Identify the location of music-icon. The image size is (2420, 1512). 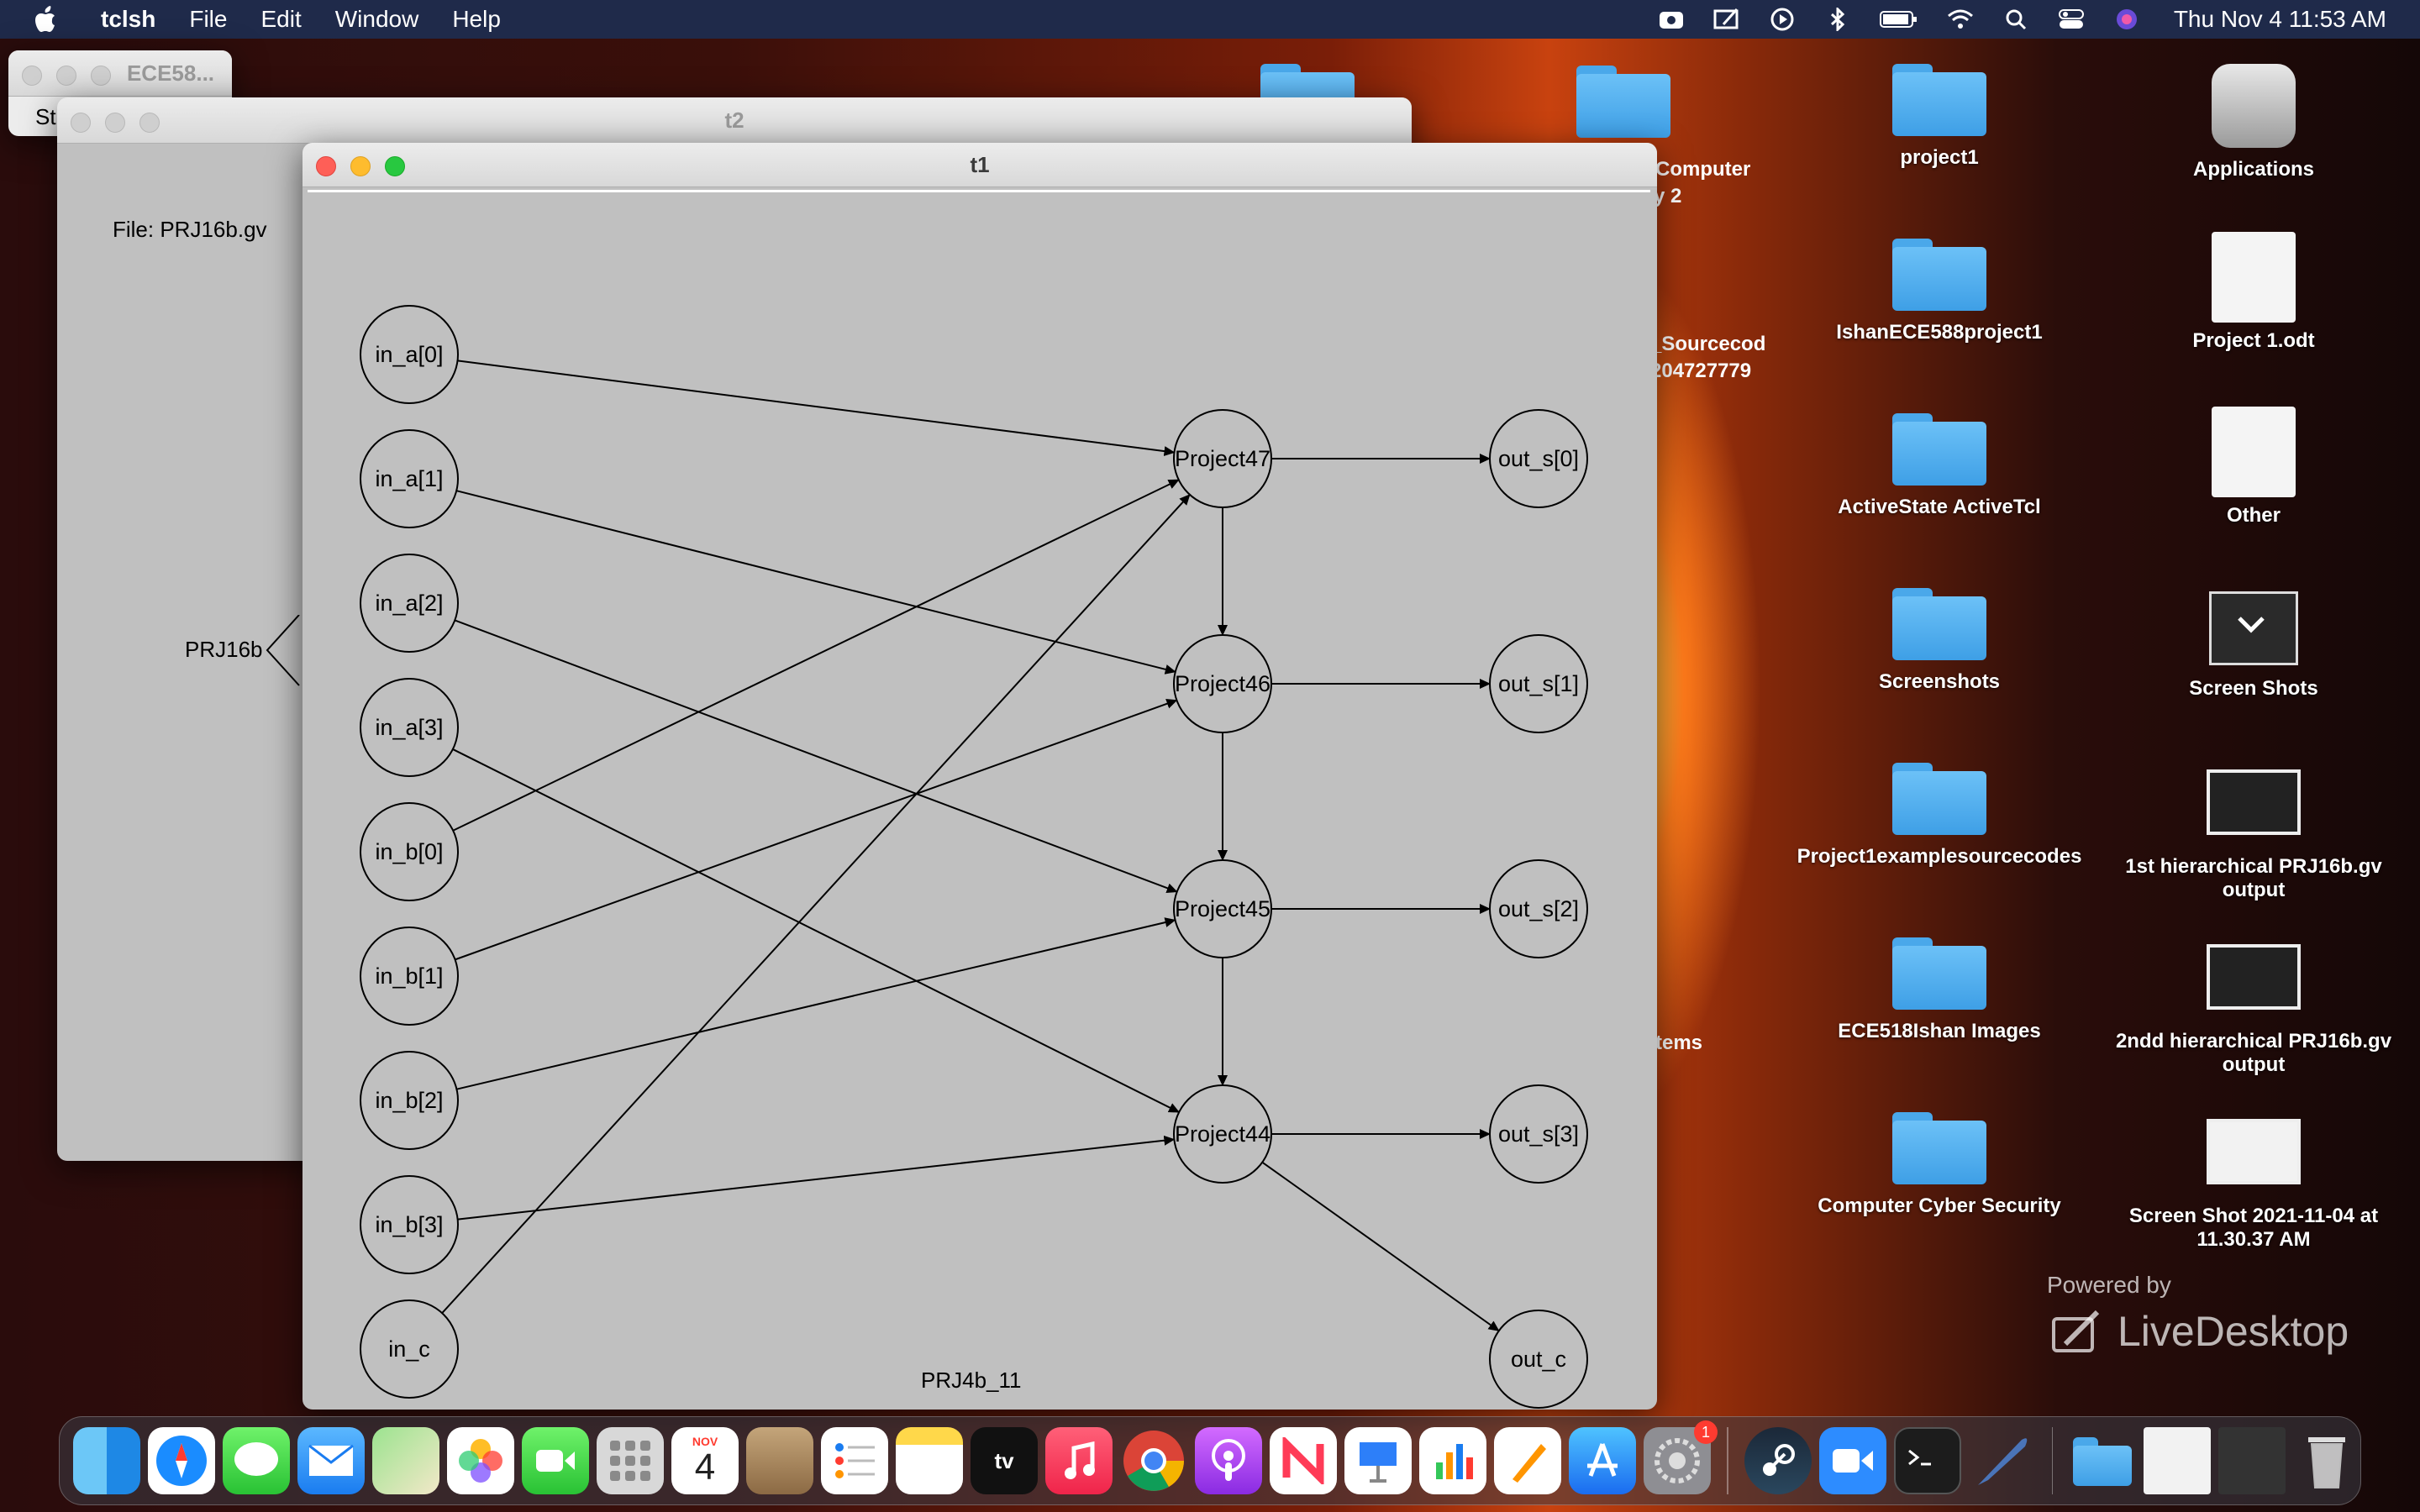
(1079, 1460).